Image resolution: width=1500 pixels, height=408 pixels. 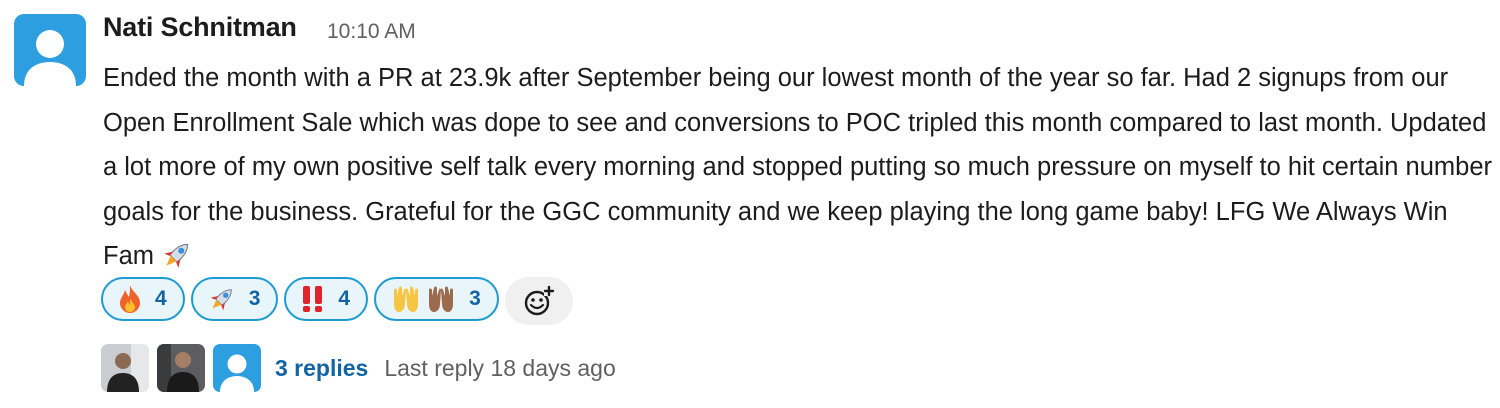 I want to click on author-avatar, so click(x=50, y=50).